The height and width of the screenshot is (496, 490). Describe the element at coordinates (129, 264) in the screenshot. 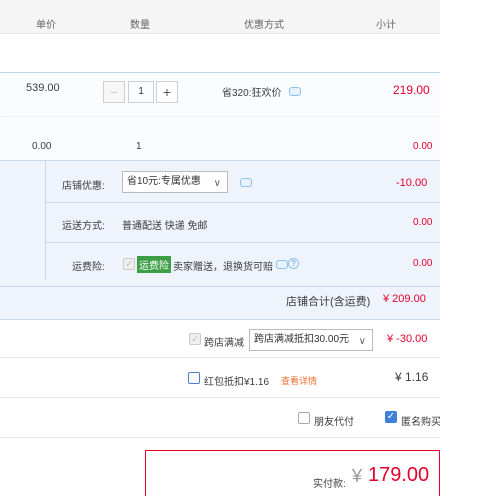

I see `insurance-checkbox: ✓` at that location.